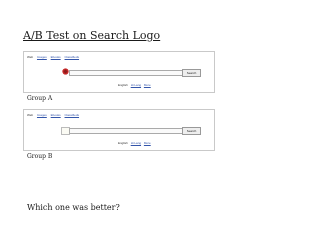  Describe the element at coordinates (40, 156) in the screenshot. I see `group-b-label: Group B` at that location.